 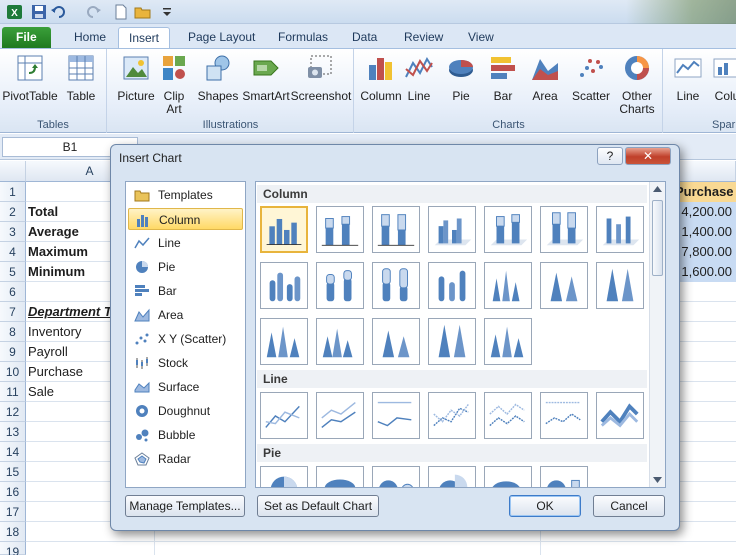 I want to click on percent-stacked-column-thumb, so click(x=396, y=229).